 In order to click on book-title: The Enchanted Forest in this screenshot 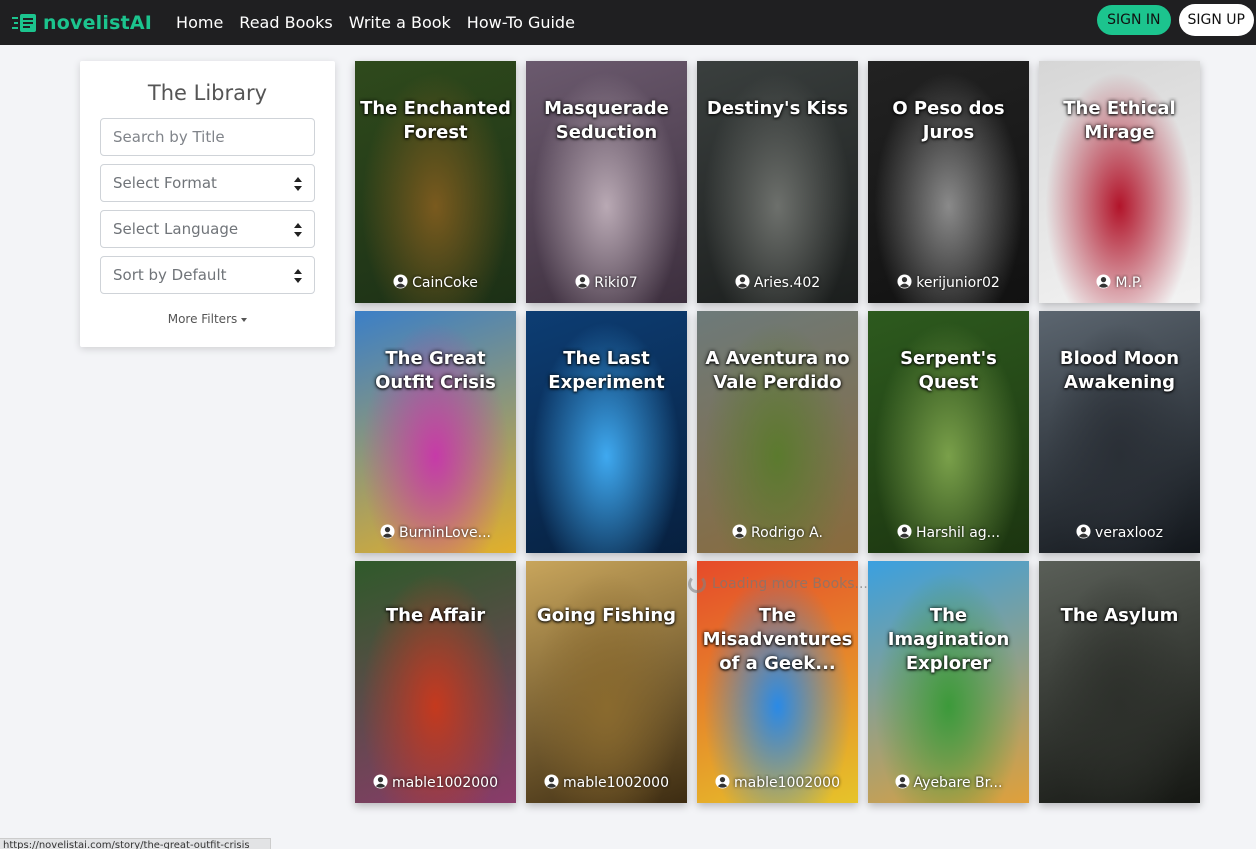, I will do `click(435, 120)`.